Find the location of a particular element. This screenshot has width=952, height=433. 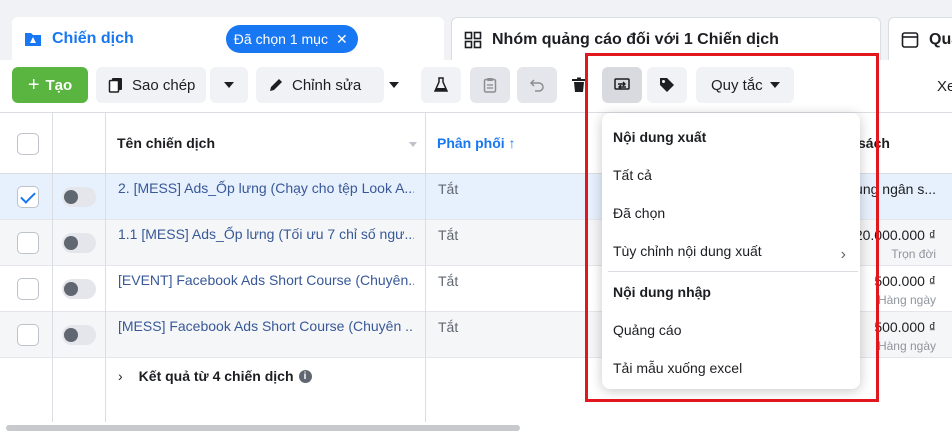

undo-icon is located at coordinates (536, 85).